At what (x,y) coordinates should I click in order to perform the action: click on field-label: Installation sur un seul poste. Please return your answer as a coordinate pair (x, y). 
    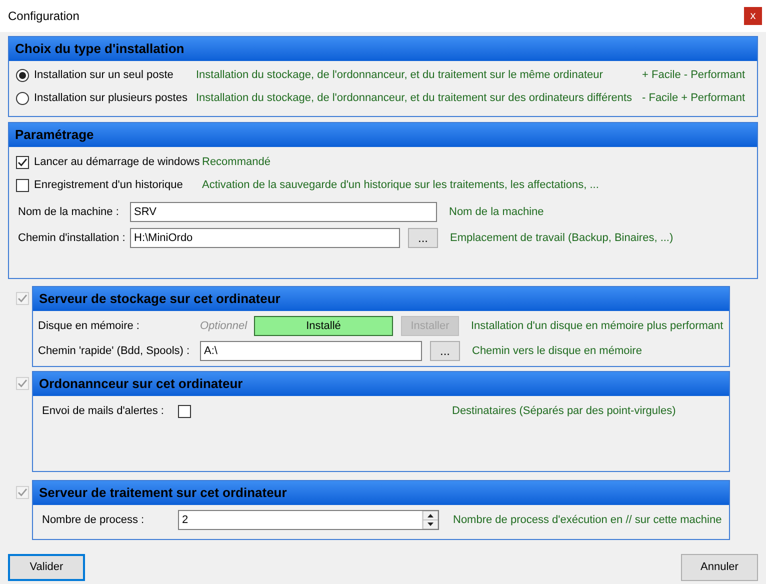
    Looking at the image, I should click on (104, 75).